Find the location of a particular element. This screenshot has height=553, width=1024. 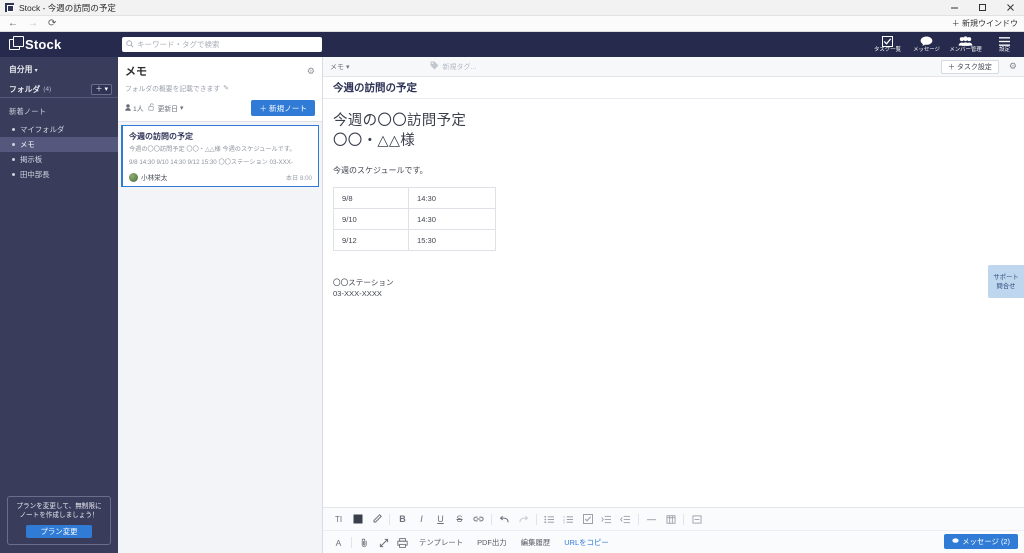

search-box is located at coordinates (222, 44).